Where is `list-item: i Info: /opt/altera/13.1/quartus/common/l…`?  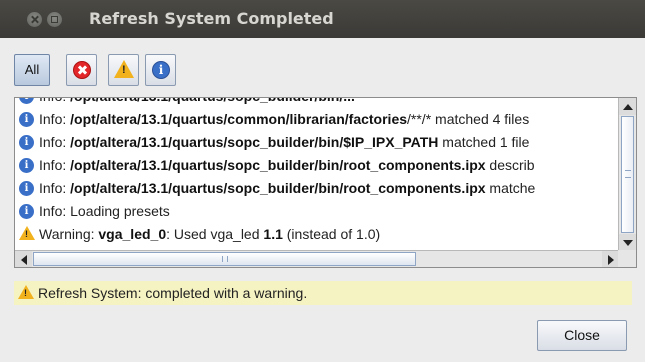 list-item: i Info: /opt/altera/13.1/quartus/common/l… is located at coordinates (274, 119).